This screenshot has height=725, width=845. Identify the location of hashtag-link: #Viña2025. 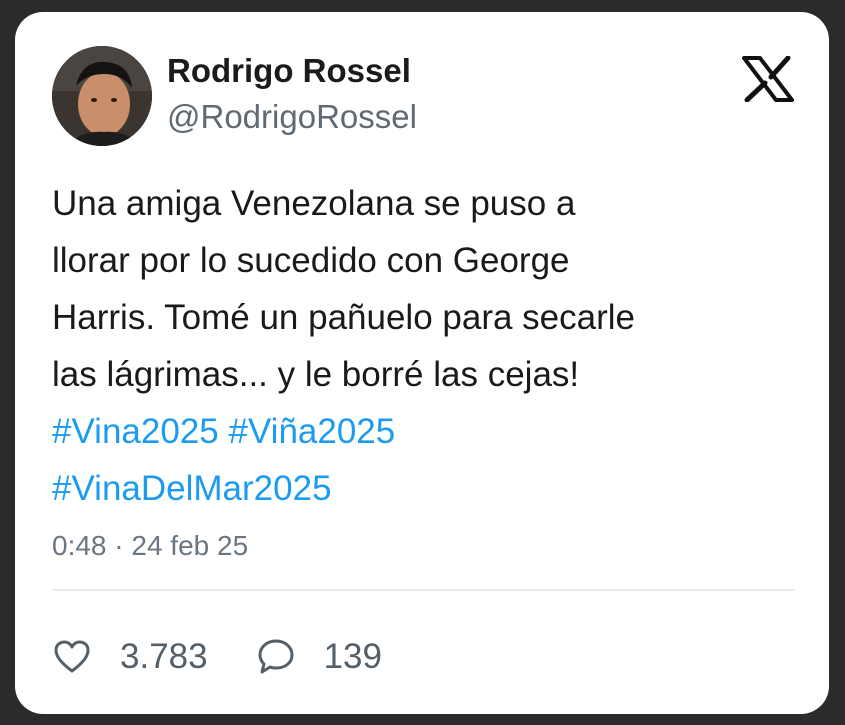
(311, 431).